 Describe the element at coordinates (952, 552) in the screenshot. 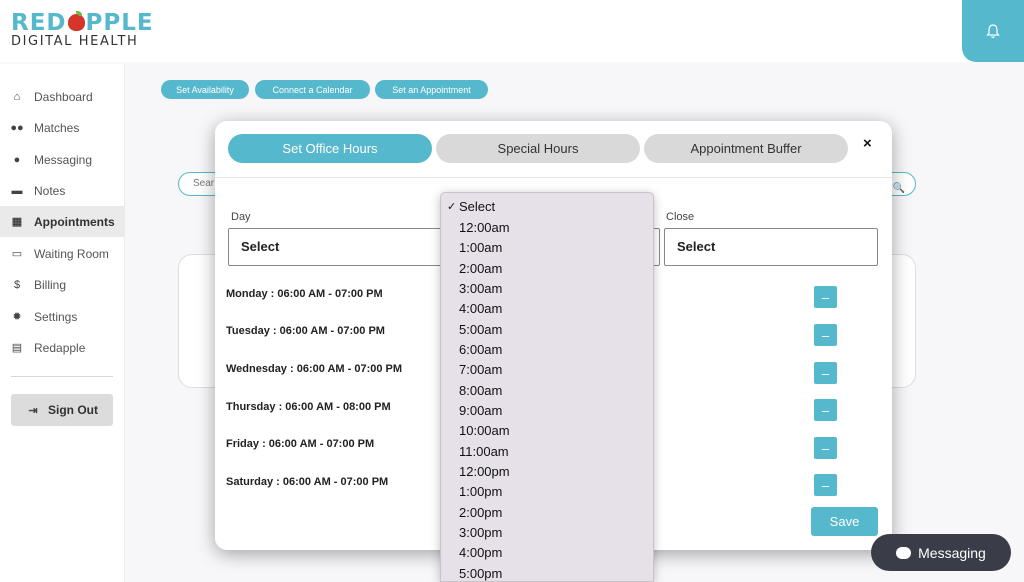

I see `messaging-chip-label: Messaging` at that location.